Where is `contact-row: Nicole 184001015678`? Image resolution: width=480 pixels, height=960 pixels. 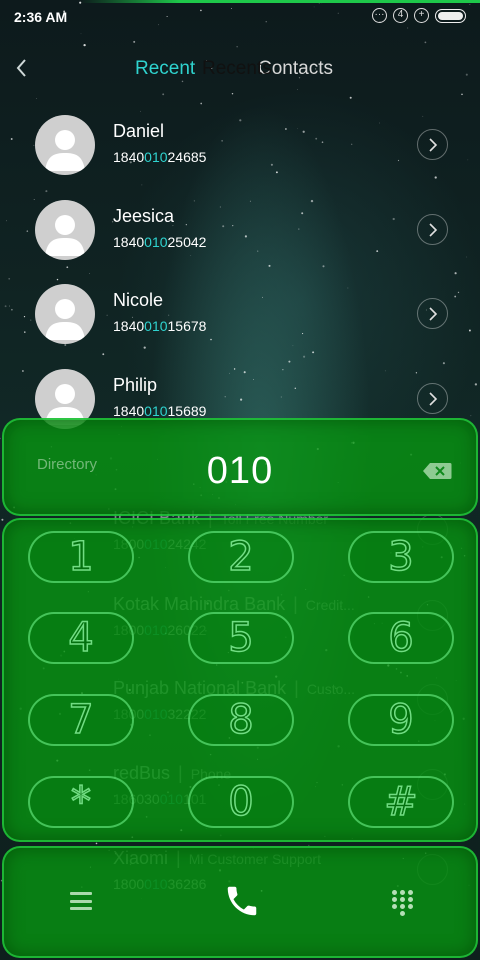
contact-row: Nicole 184001015678 is located at coordinates (240, 324).